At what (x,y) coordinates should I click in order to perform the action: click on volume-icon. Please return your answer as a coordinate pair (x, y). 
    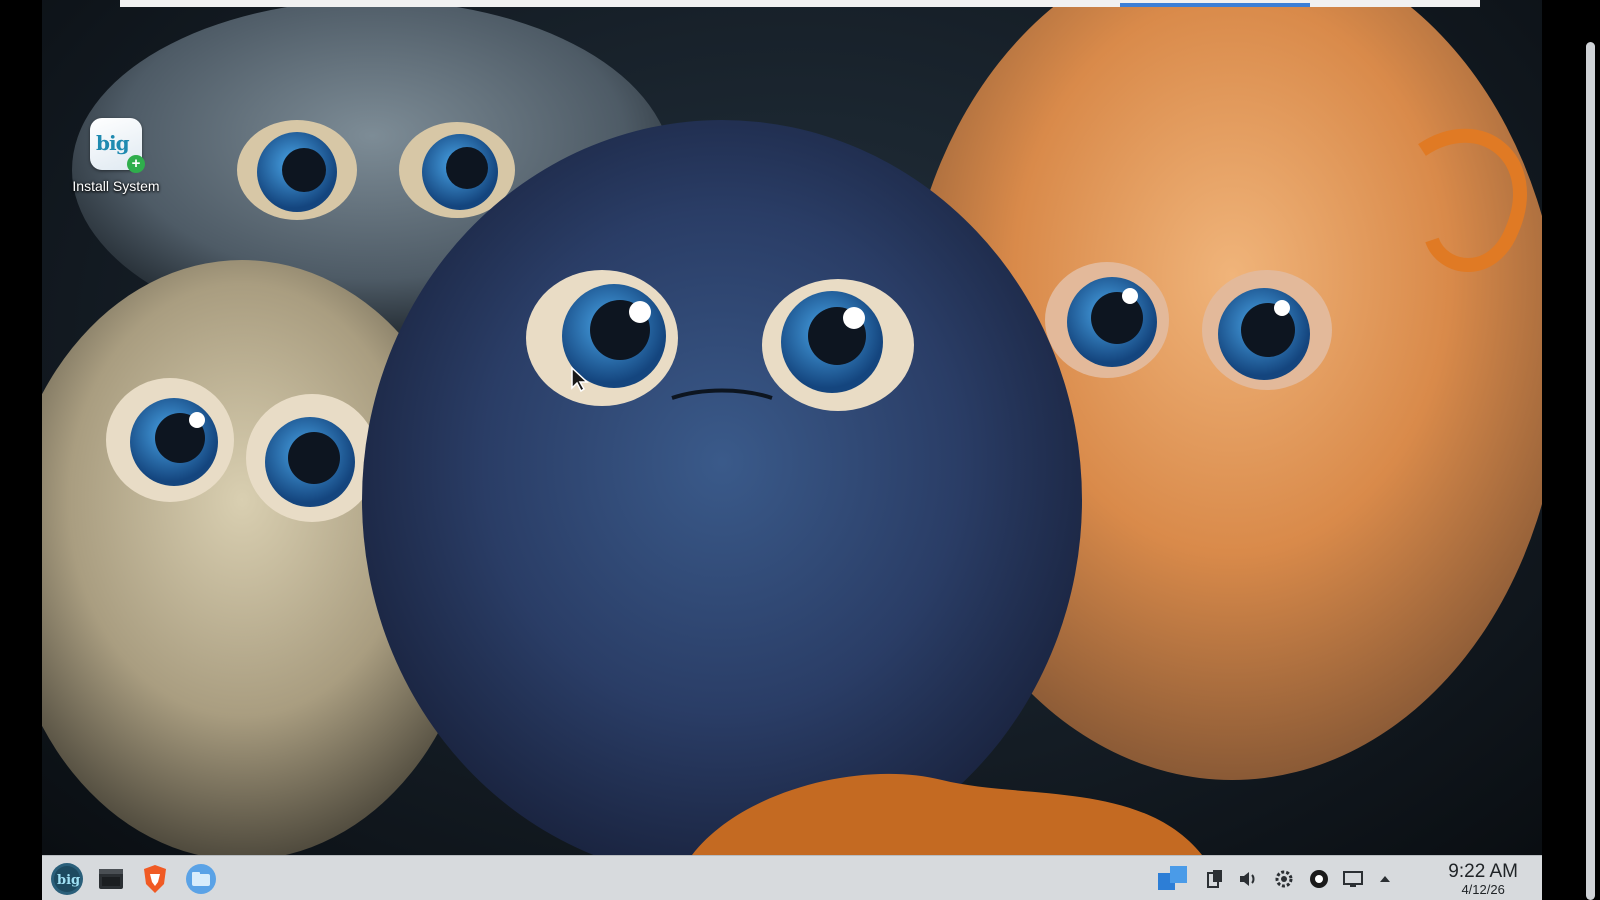
    Looking at the image, I should click on (1248, 879).